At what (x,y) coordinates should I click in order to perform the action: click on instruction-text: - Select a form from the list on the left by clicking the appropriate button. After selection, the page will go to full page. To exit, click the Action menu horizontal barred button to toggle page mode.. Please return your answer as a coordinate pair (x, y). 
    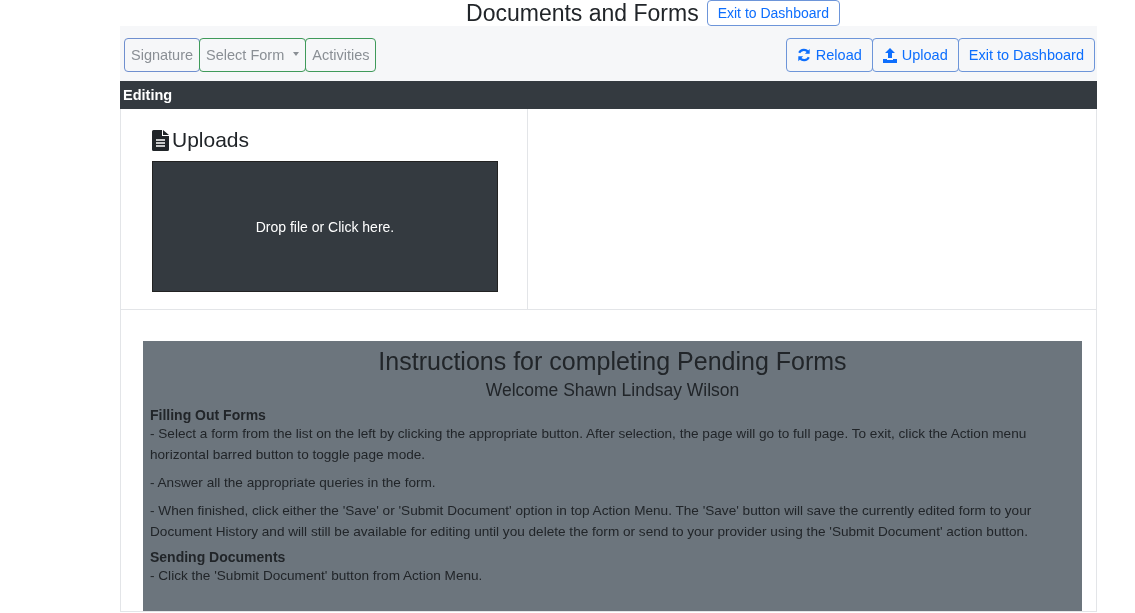
    Looking at the image, I should click on (589, 444).